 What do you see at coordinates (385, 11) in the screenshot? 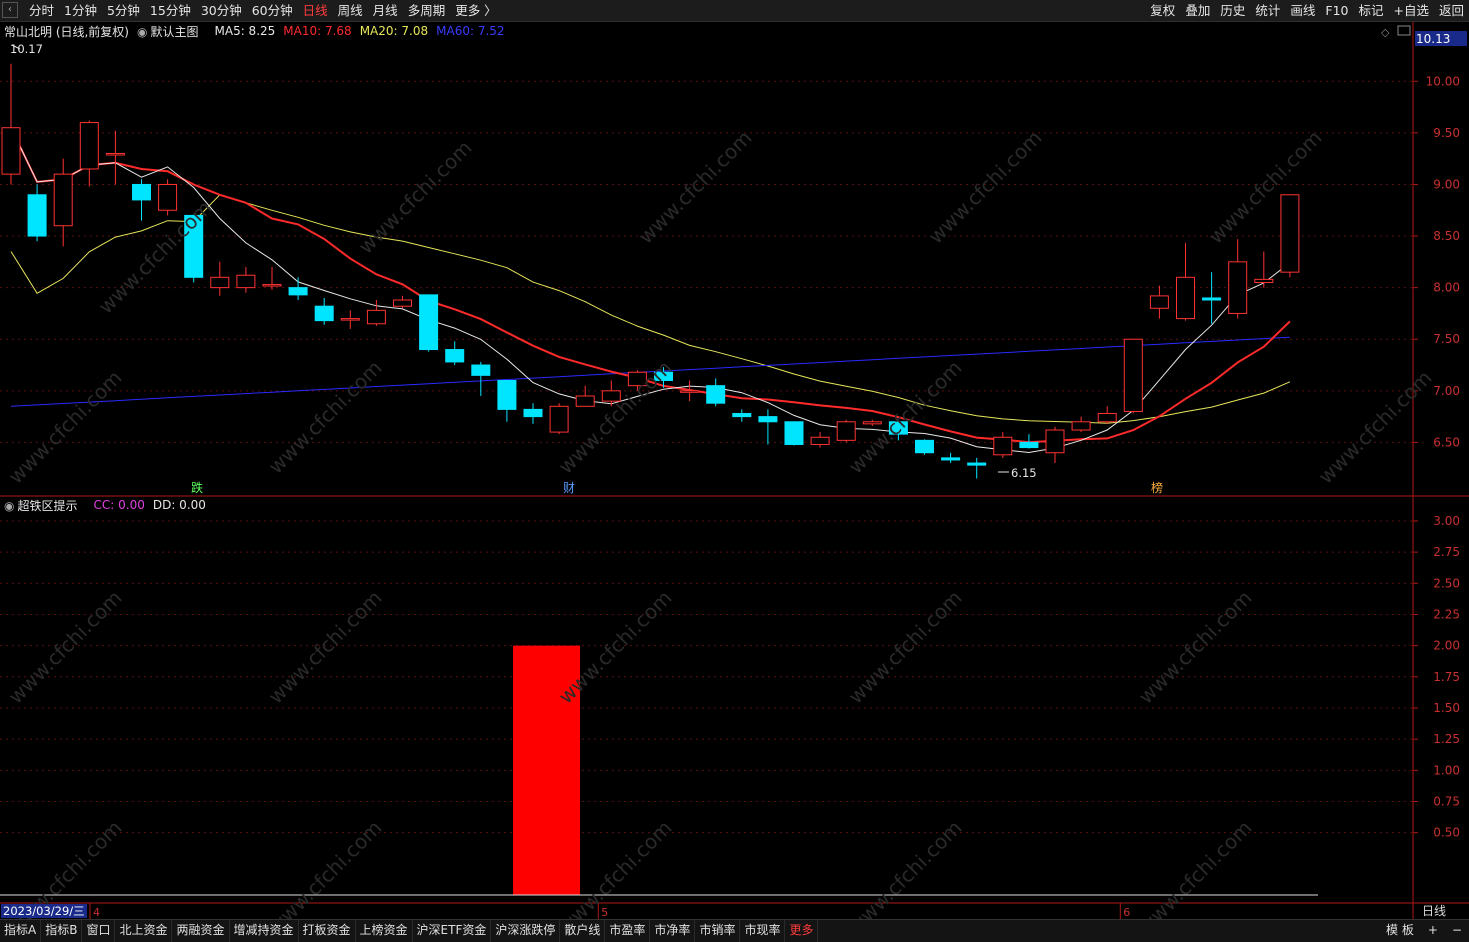
I see `tab-period-8: 月线` at bounding box center [385, 11].